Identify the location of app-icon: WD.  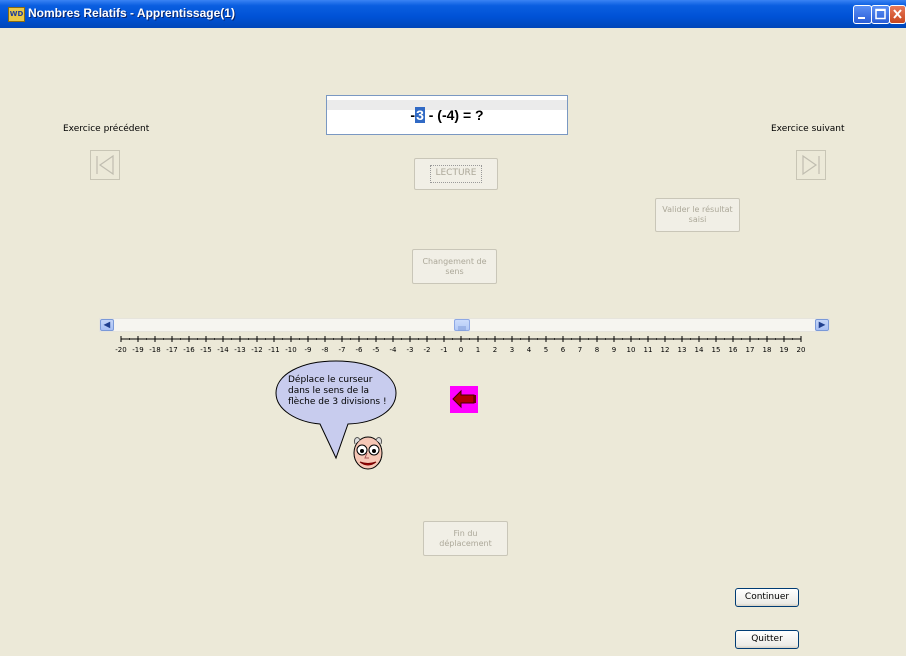
(16, 14).